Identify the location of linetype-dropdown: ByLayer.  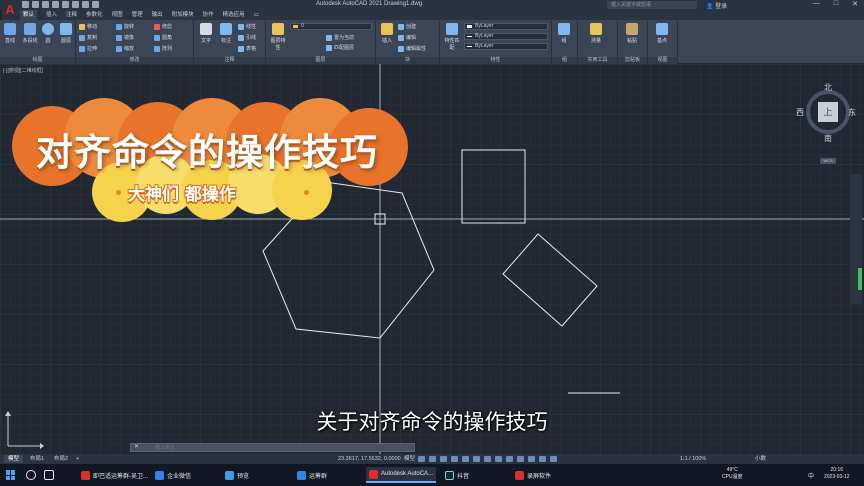
(506, 36).